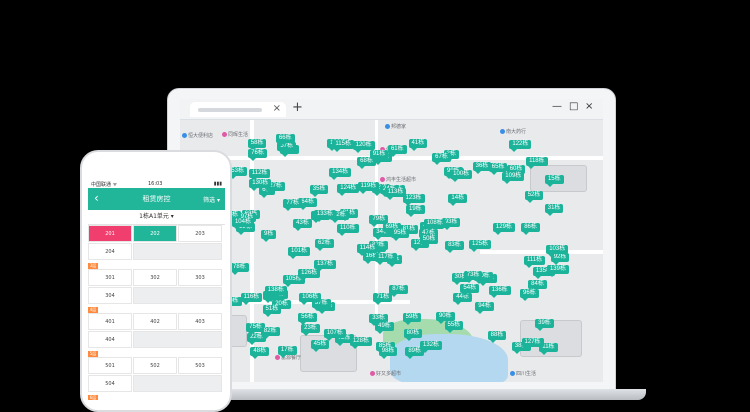 The width and height of the screenshot is (750, 412). Describe the element at coordinates (272, 310) in the screenshot. I see `building-marker: 51栋` at that location.